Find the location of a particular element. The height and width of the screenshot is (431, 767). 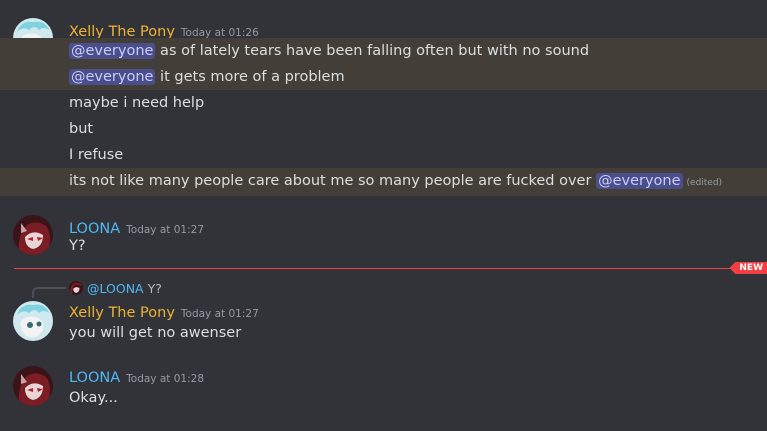

message-text: you will get no awenser is located at coordinates (155, 333).